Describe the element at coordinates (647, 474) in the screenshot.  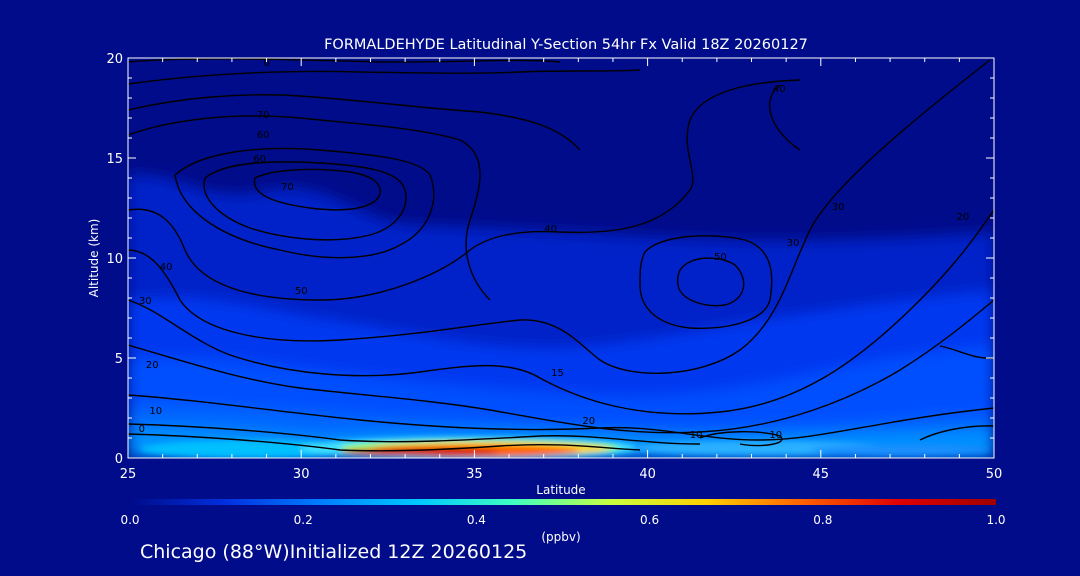
I see `x-tick-label: 40` at that location.